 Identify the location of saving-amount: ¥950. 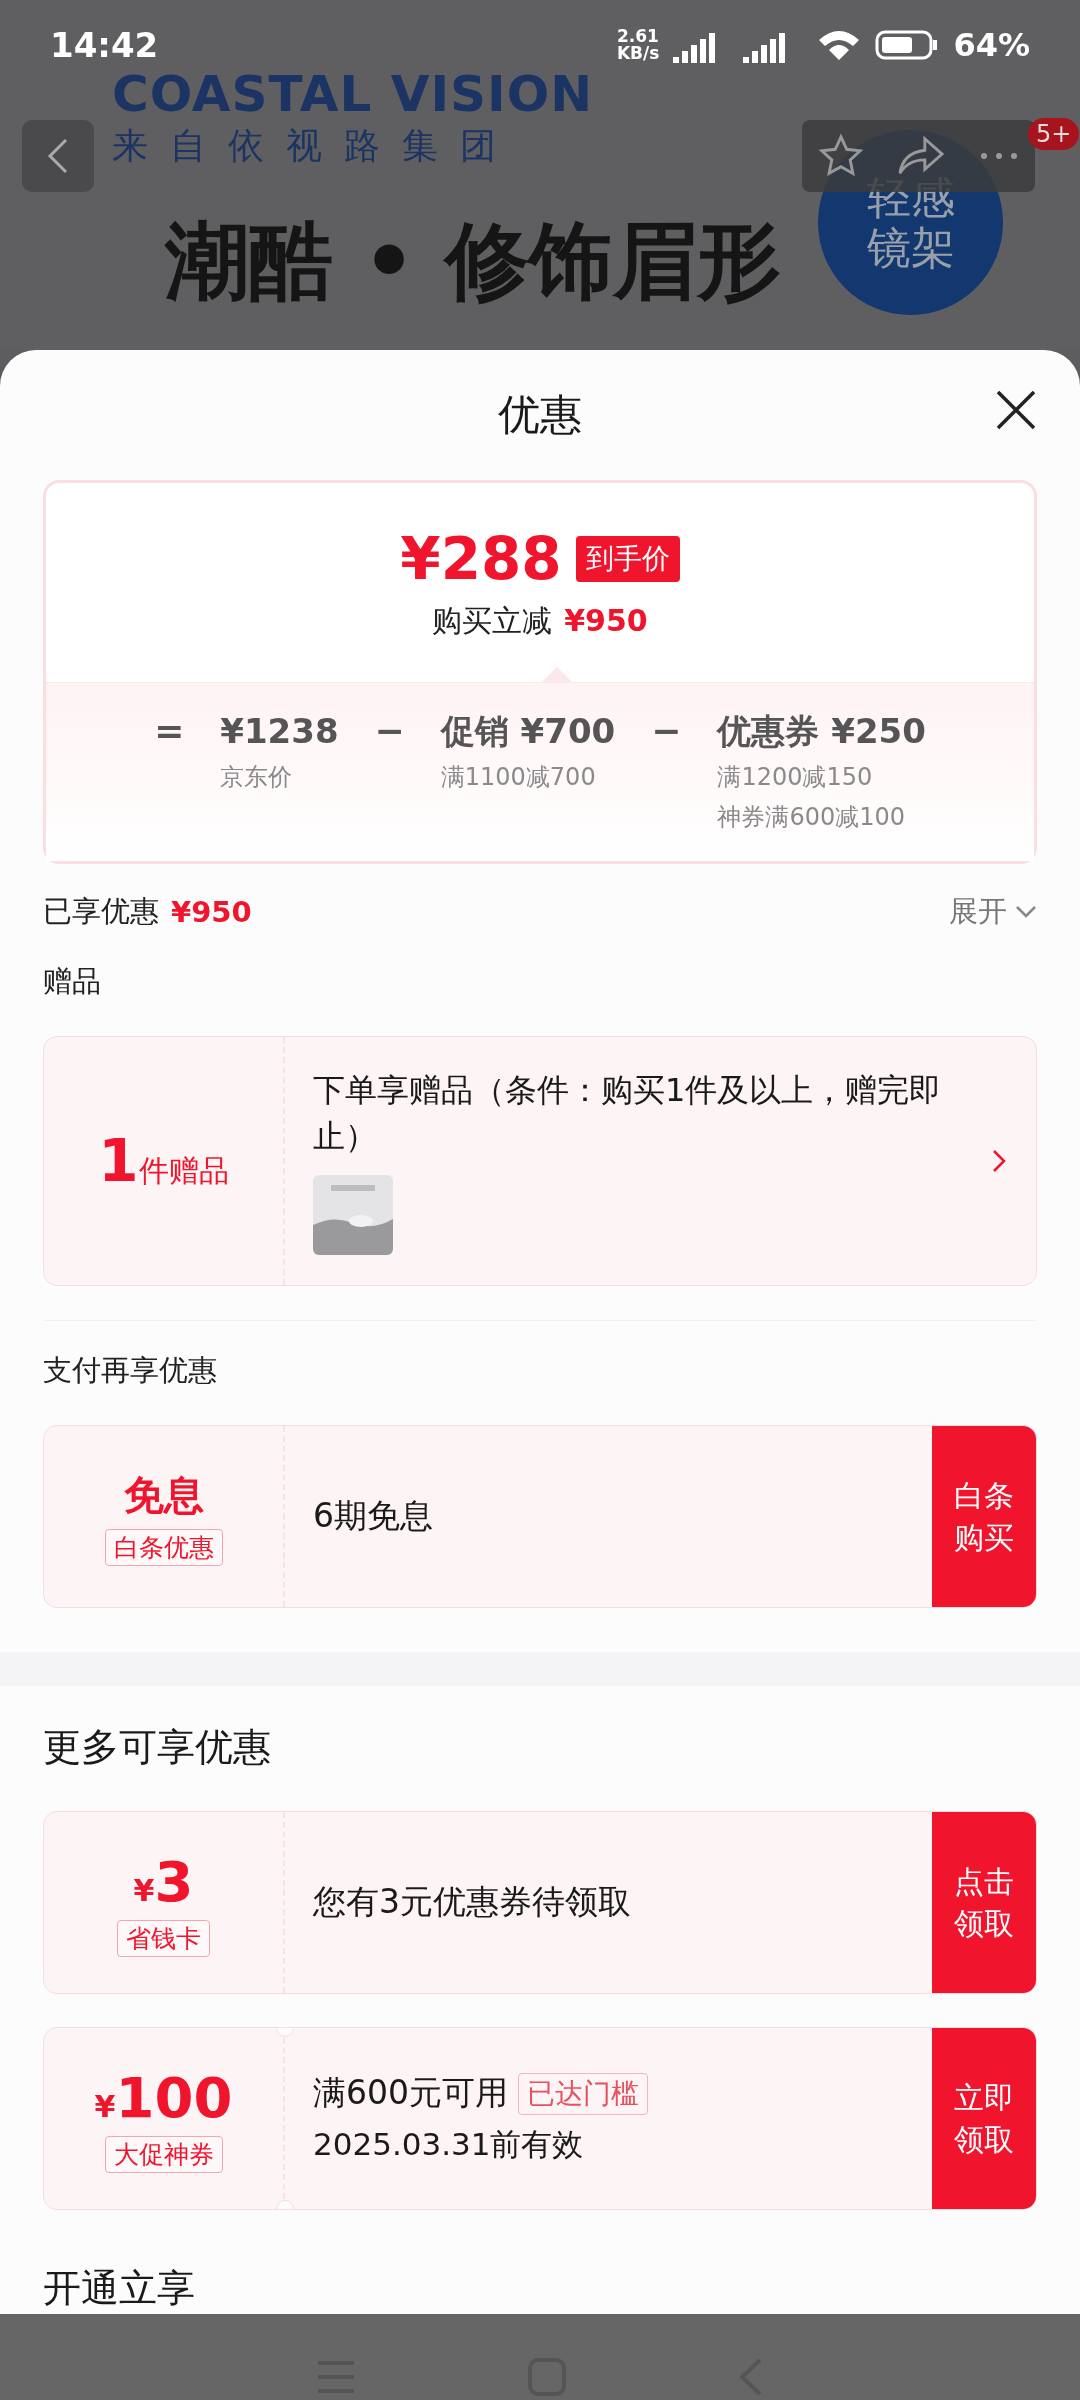
(606, 620).